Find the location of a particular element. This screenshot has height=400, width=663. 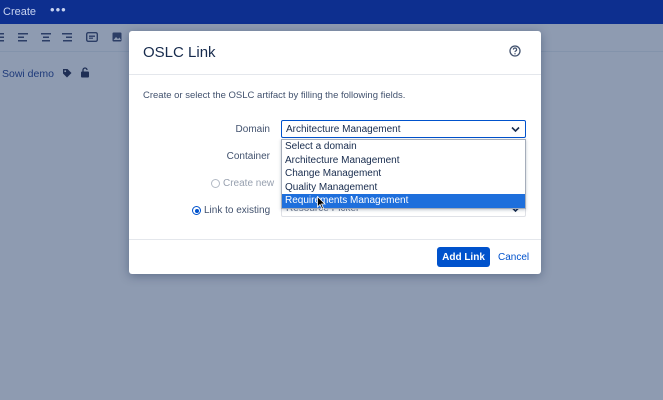

link-existing-option: Link to existing is located at coordinates (231, 210).